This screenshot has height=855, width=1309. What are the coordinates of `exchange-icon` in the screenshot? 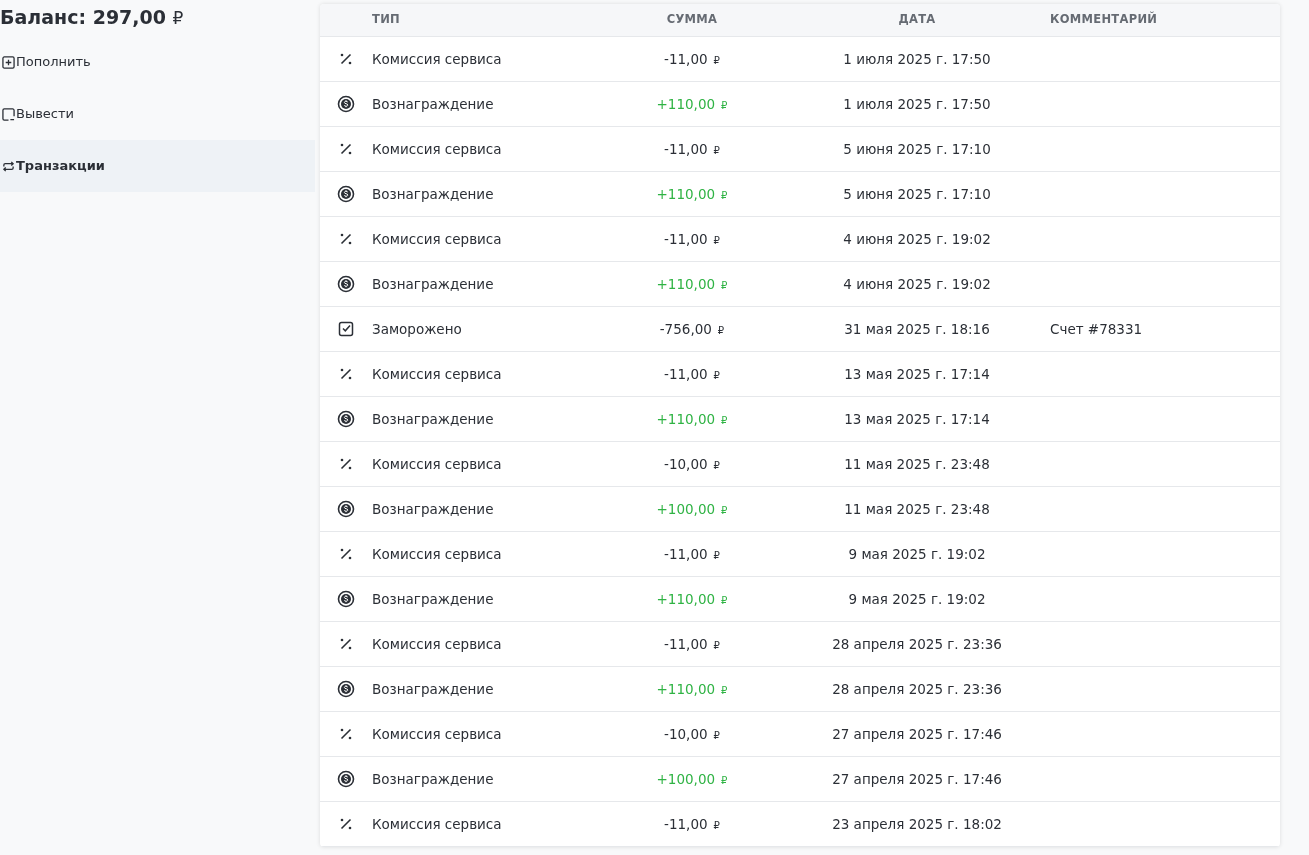 It's located at (8, 166).